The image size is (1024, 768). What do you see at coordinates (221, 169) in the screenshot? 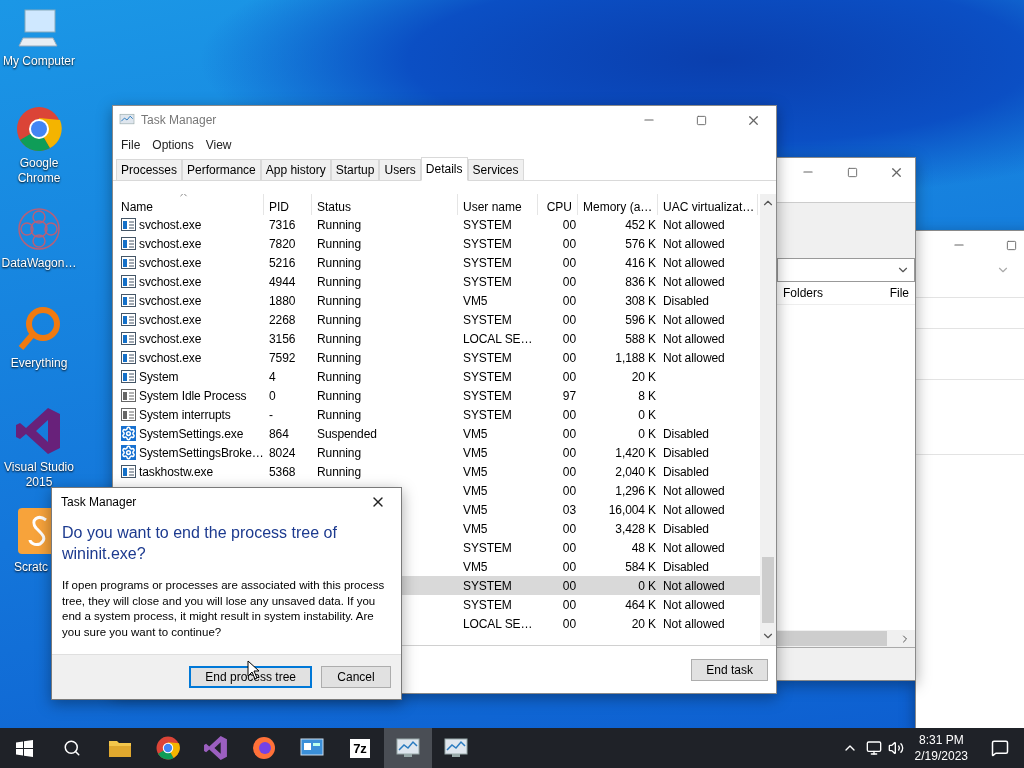
I see `tab: Performance` at bounding box center [221, 169].